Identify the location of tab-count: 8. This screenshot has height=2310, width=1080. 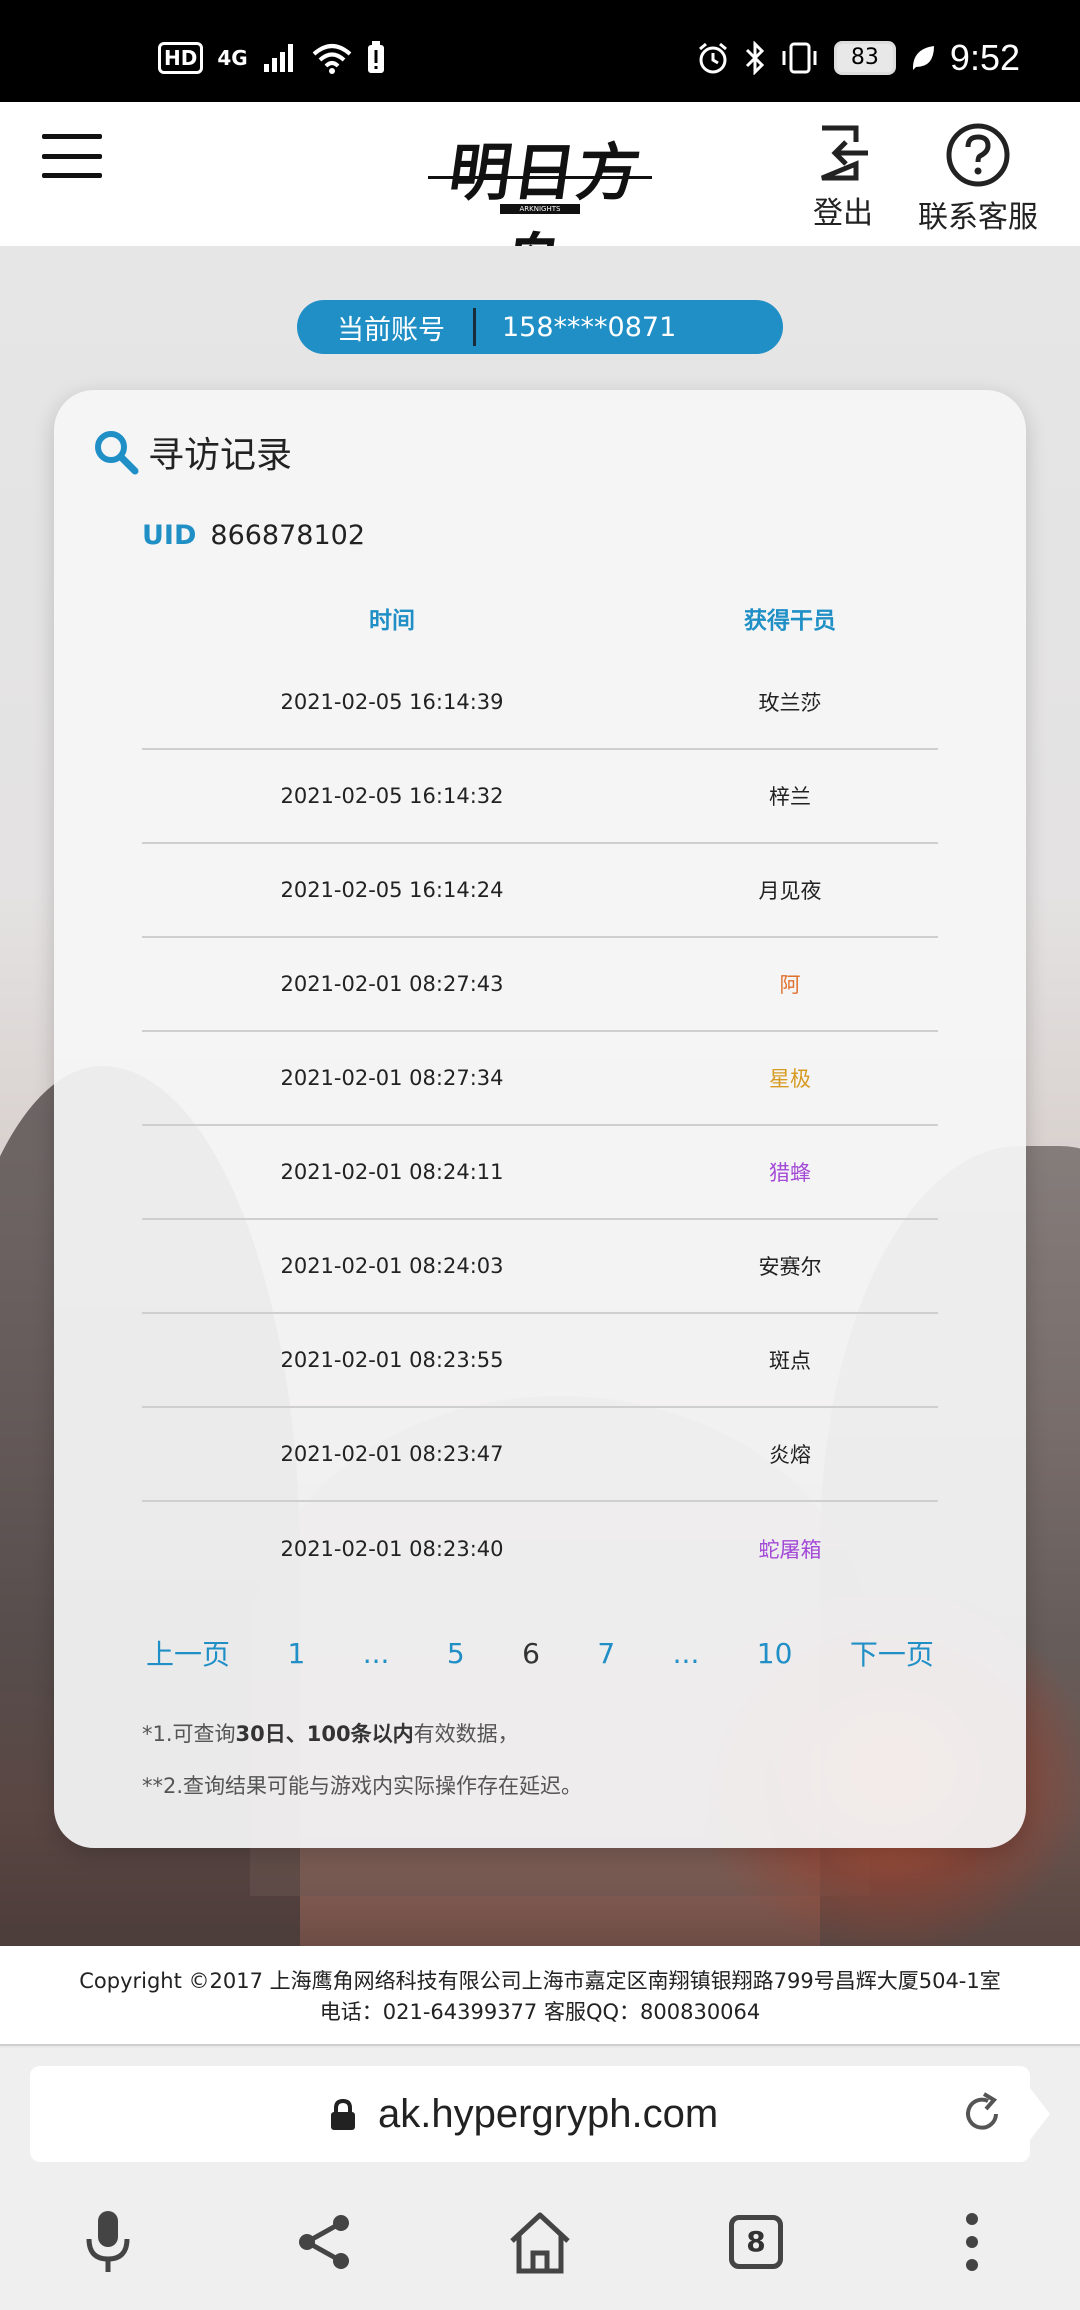
(756, 2242).